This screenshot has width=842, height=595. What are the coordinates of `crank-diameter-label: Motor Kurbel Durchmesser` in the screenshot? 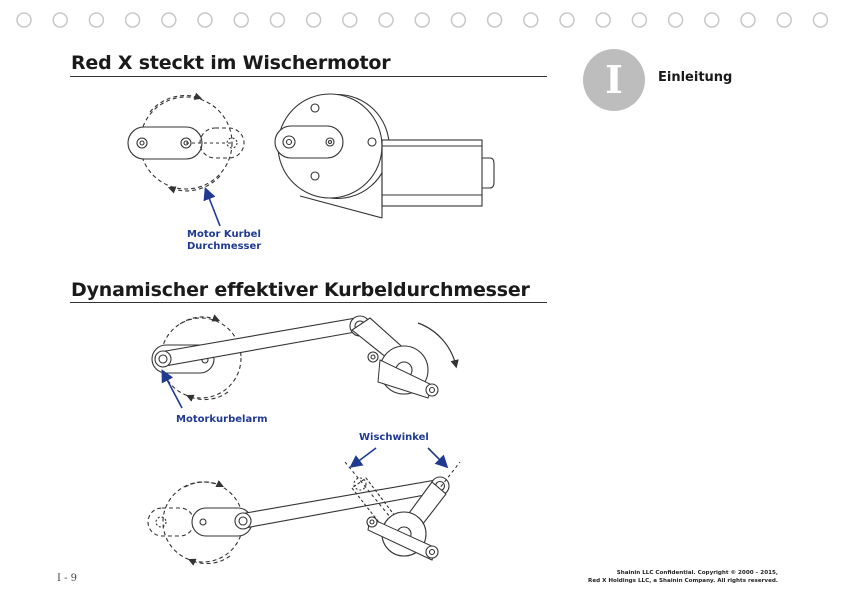 It's located at (224, 241).